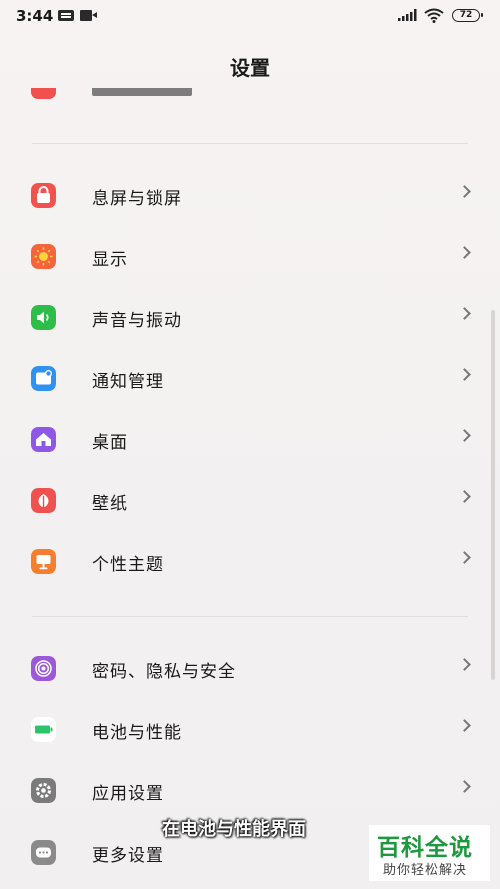 This screenshot has width=500, height=889. What do you see at coordinates (250, 439) in the screenshot?
I see `setting-item-home-screen: 桌面` at bounding box center [250, 439].